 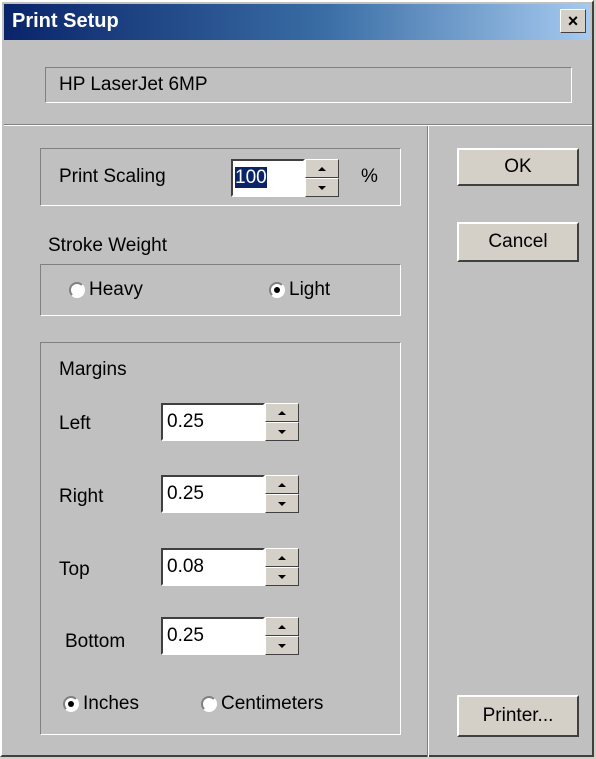 What do you see at coordinates (213, 422) in the screenshot?
I see `margin-left-input: 0.25` at bounding box center [213, 422].